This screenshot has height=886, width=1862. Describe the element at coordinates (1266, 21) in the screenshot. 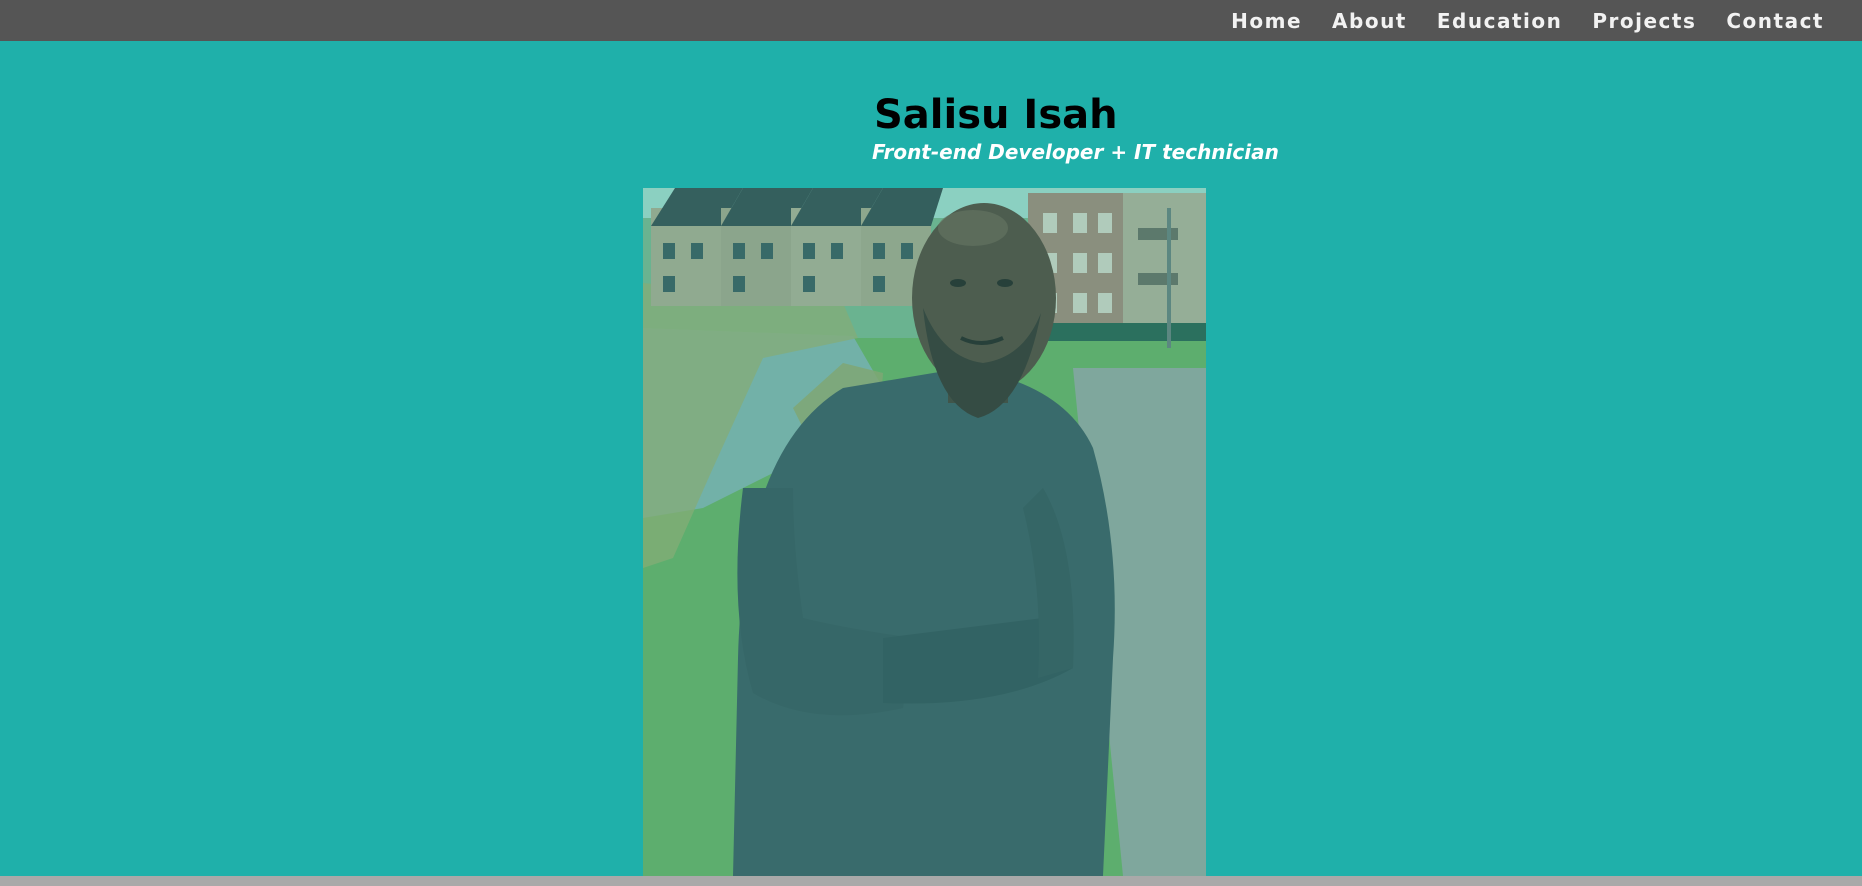

I see `nav-home-link: Home` at that location.